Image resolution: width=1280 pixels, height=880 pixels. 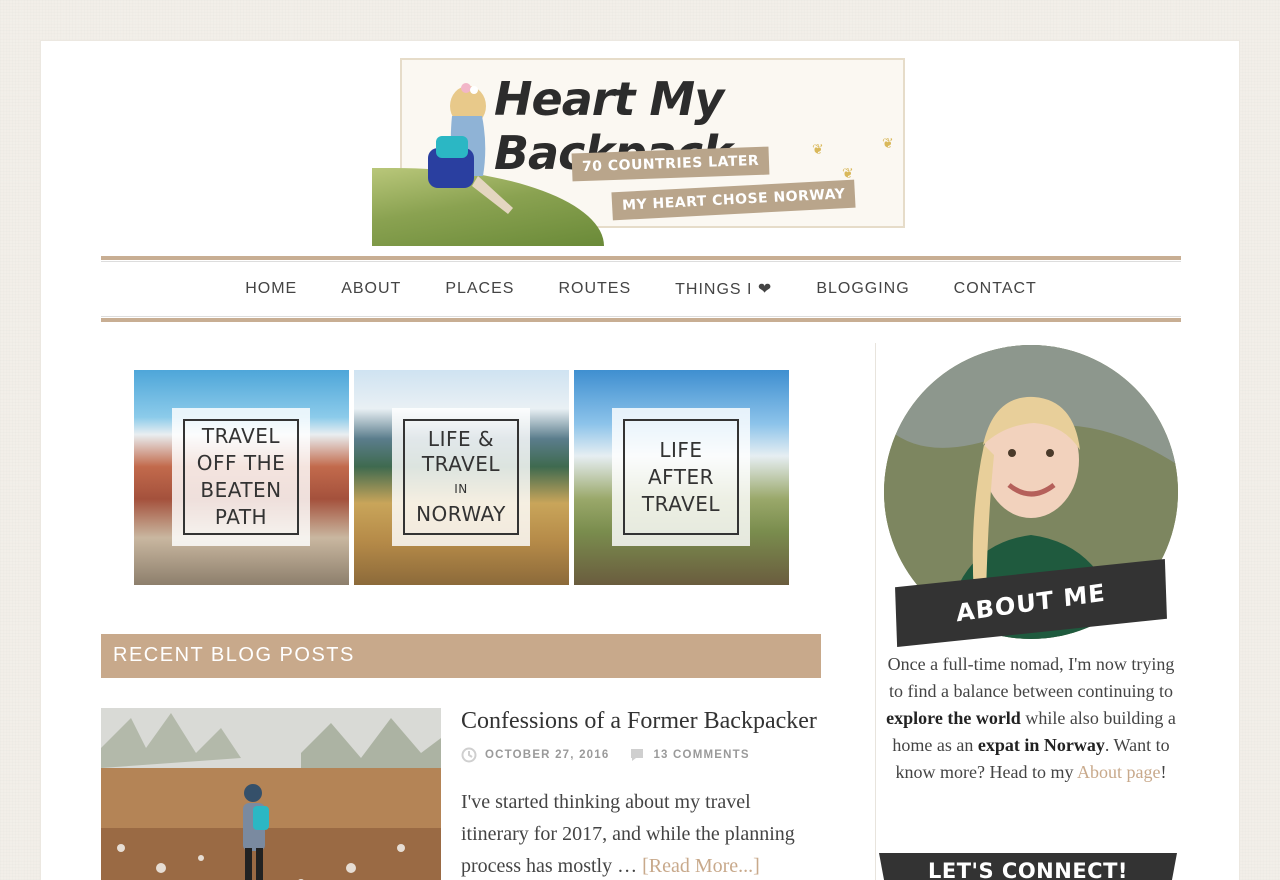 I want to click on nav-item-things-i-love: THINGS I ❤, so click(x=723, y=289).